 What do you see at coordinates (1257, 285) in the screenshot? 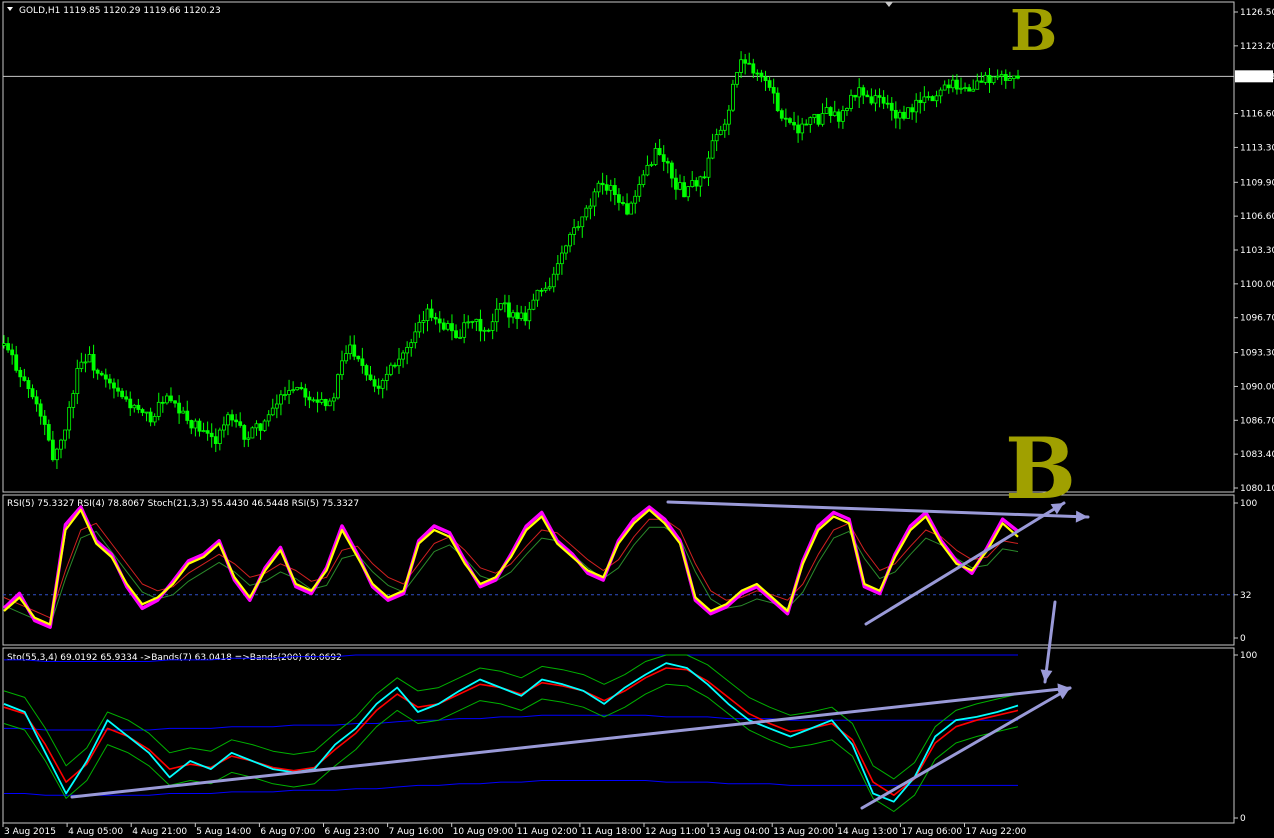
I see `price-axis-label: 1100.00` at bounding box center [1257, 285].